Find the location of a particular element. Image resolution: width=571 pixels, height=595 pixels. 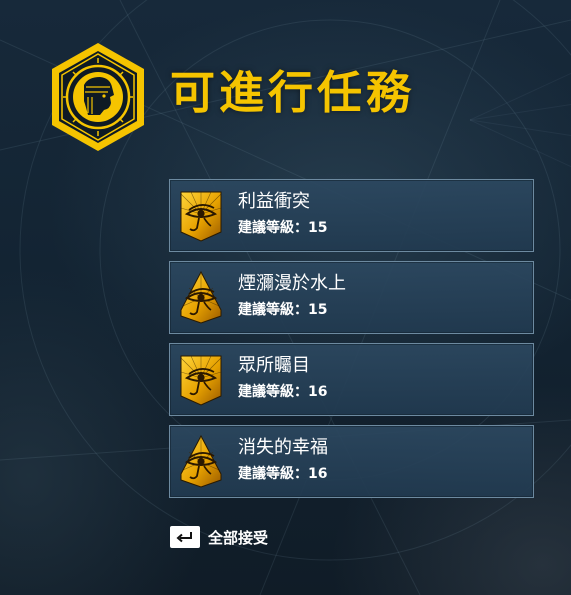

accept-all-button: 全部接受 is located at coordinates (219, 537).